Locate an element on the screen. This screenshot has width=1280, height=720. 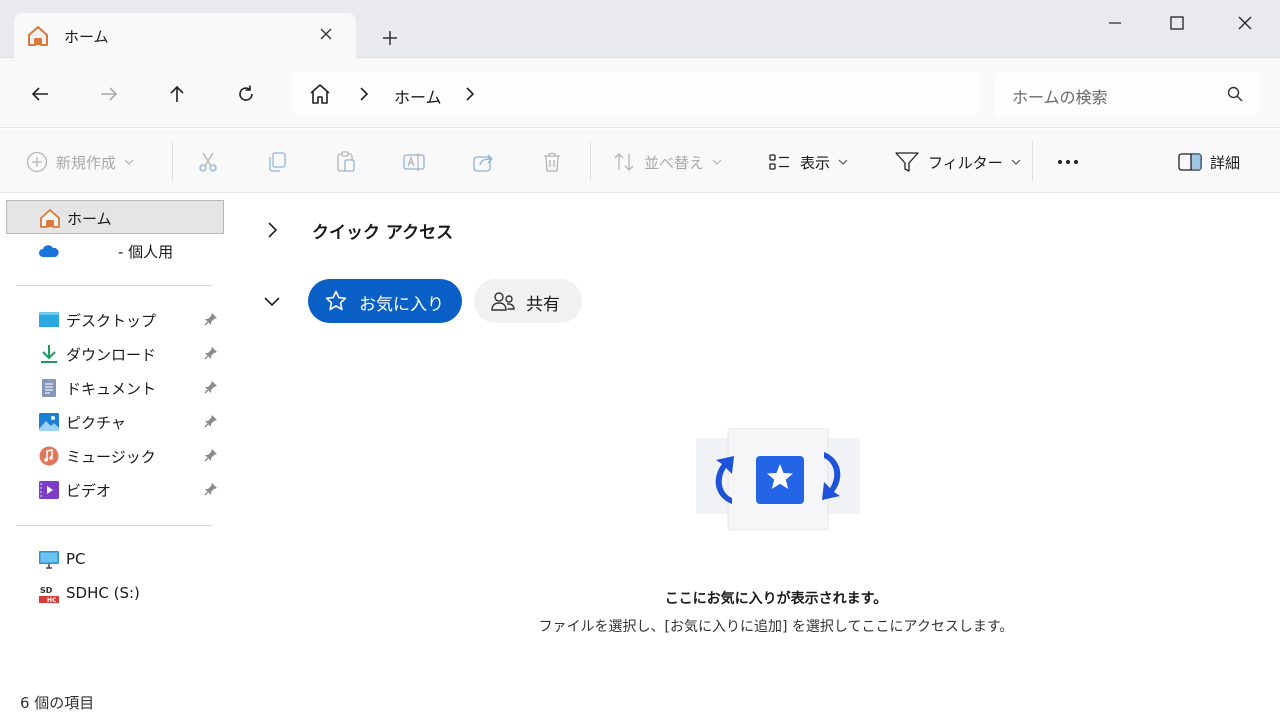
tab-label: 共有 is located at coordinates (543, 305).